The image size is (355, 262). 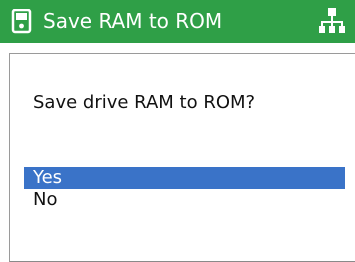 What do you see at coordinates (133, 21) in the screenshot?
I see `page-title: Save RAM to ROM` at bounding box center [133, 21].